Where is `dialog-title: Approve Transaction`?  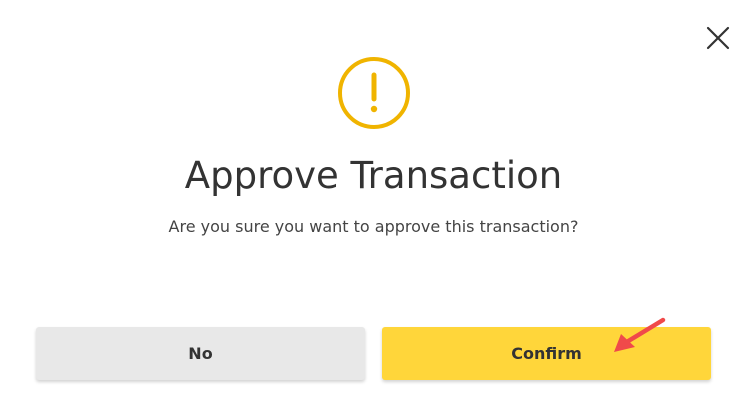
dialog-title: Approve Transaction is located at coordinates (373, 175).